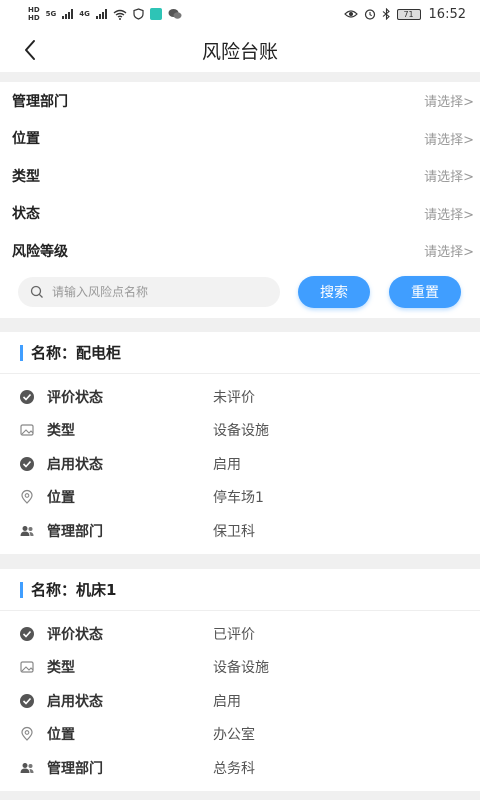  I want to click on card-field-location: 位置 办公室, so click(240, 735).